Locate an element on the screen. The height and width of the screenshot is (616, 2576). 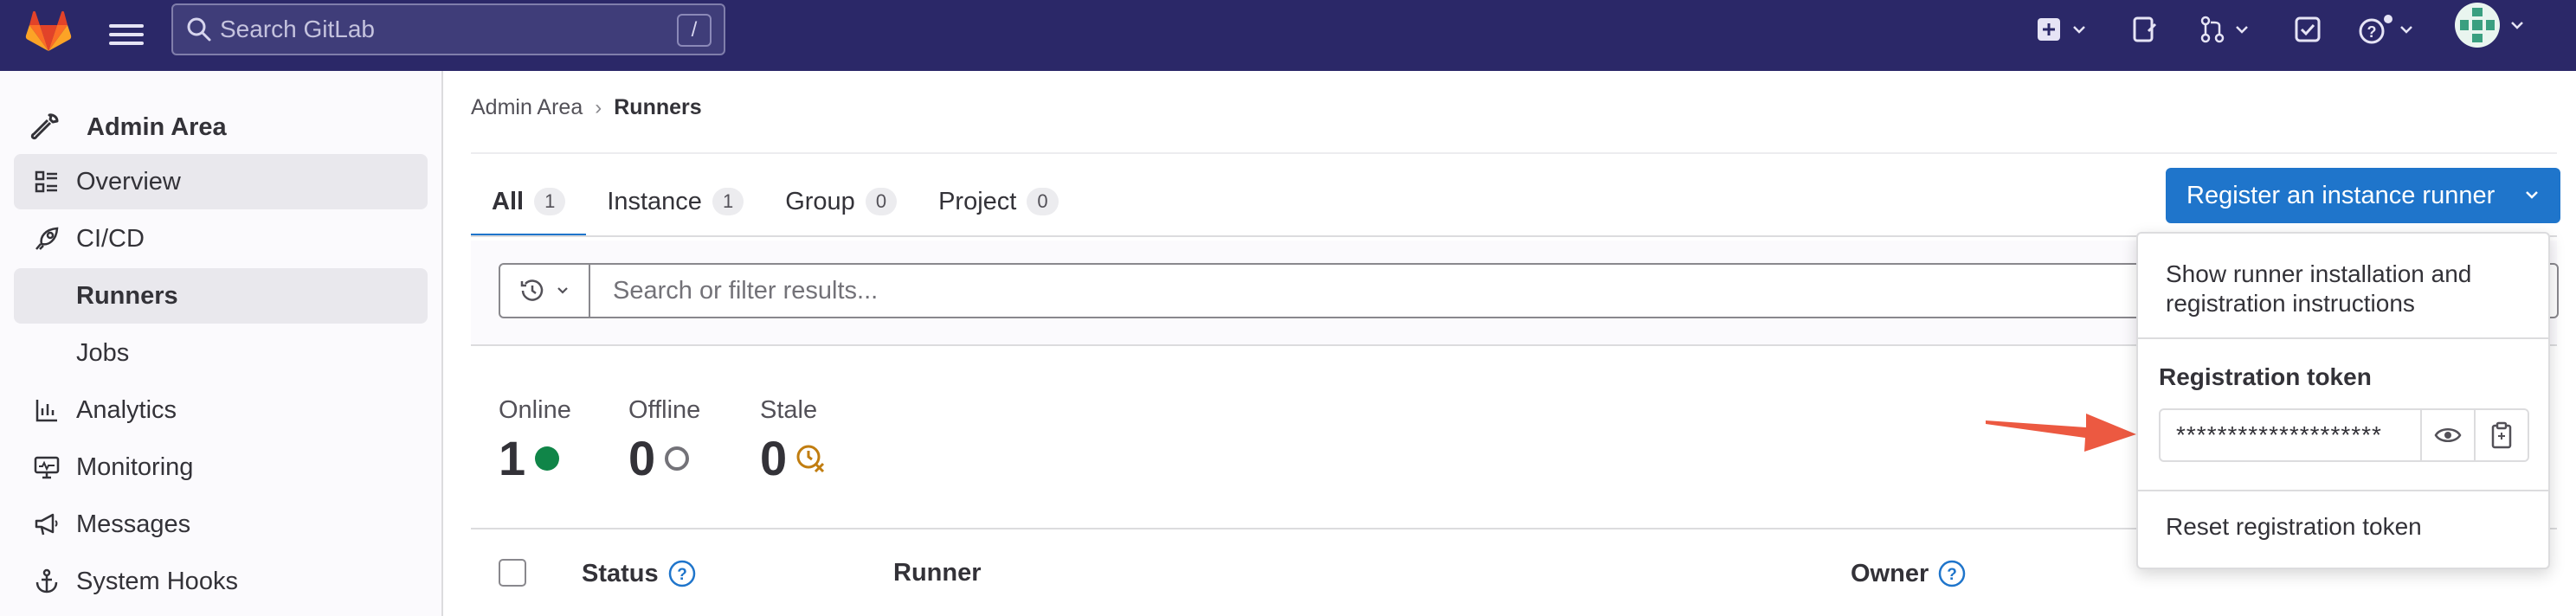
global-search-input: Search GitLab / is located at coordinates (448, 29).